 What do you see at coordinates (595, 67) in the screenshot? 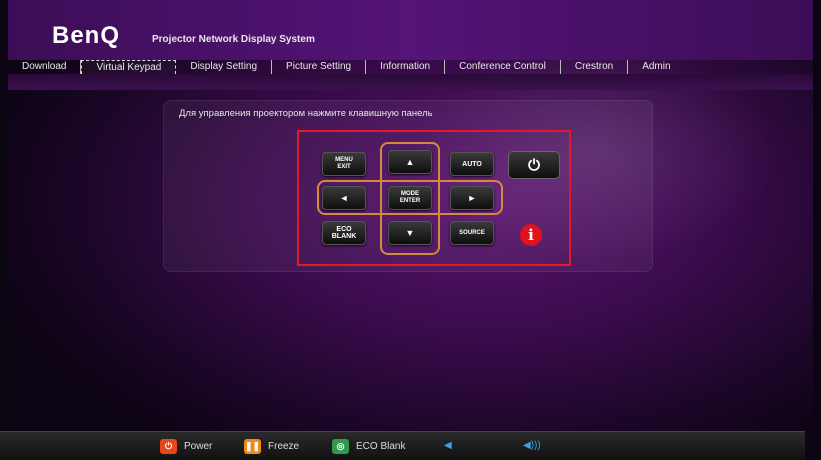
I see `nav-crestron: Crestron` at bounding box center [595, 67].